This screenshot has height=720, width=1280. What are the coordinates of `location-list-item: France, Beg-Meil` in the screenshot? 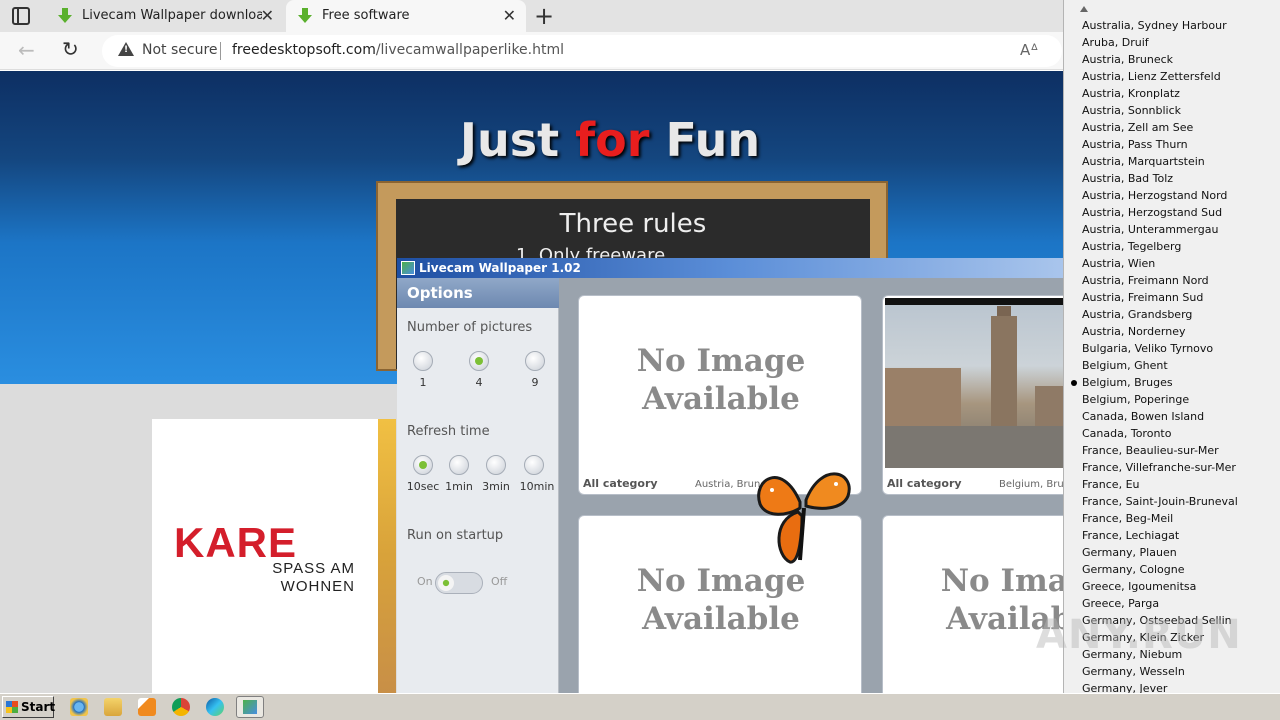 It's located at (1172, 518).